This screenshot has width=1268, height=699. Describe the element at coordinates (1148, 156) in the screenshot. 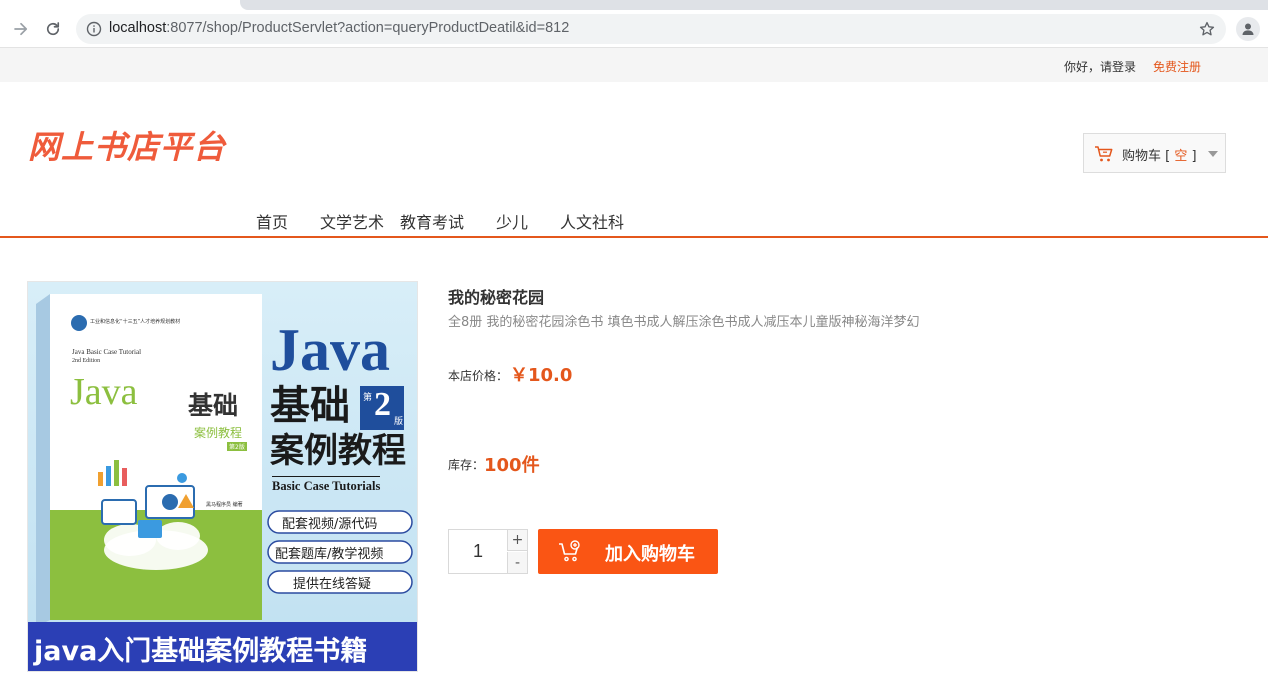

I see `cart-label-text: 购物车 [` at that location.